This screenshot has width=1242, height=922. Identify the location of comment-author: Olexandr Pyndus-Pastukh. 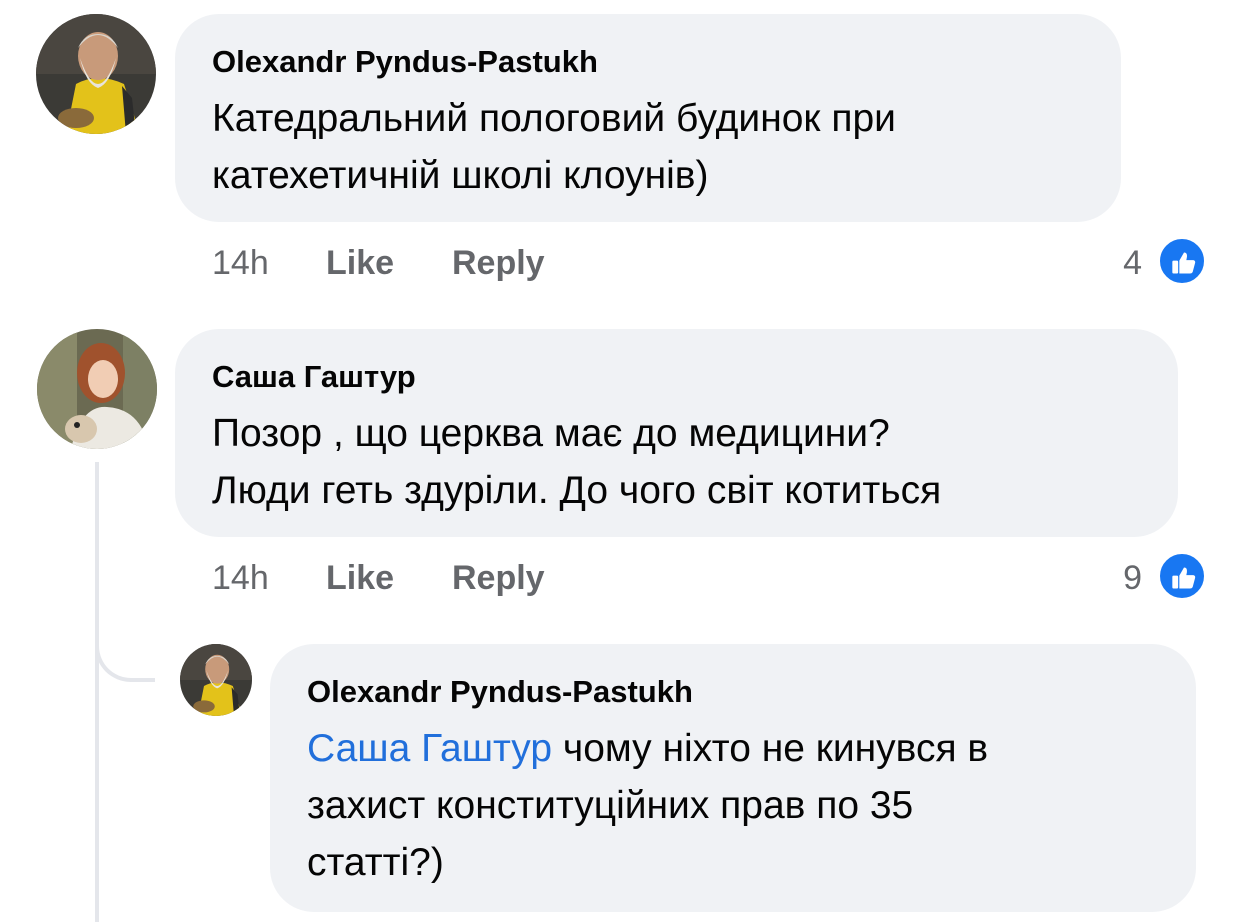
(405, 62).